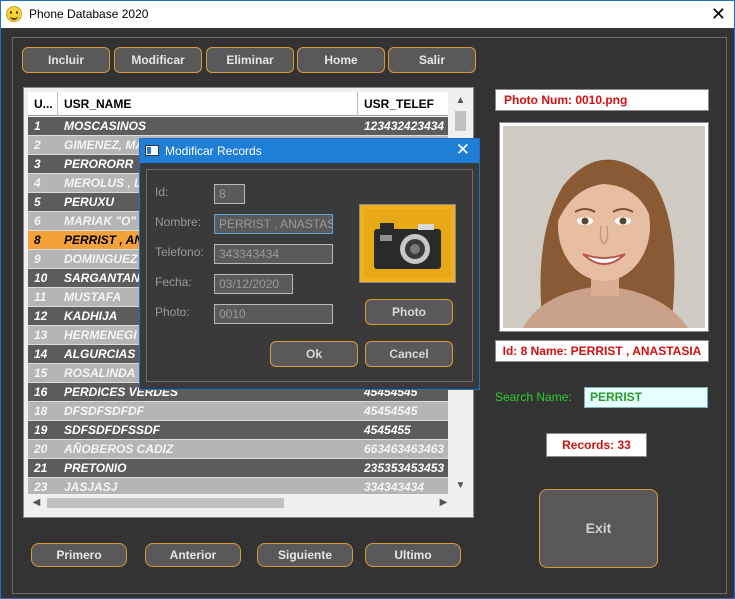 This screenshot has width=735, height=599. I want to click on siguiente-button: Siguiente, so click(305, 555).